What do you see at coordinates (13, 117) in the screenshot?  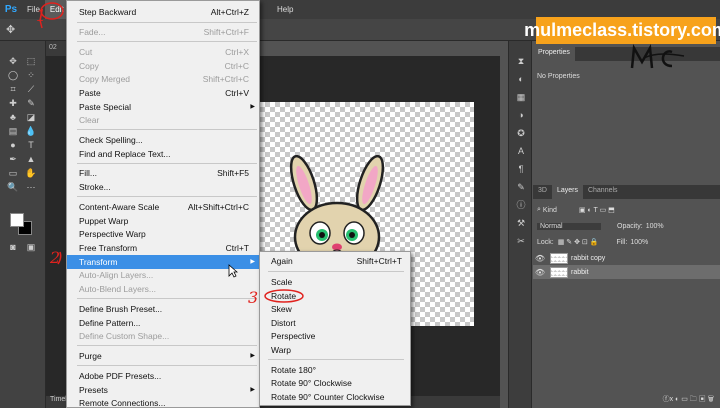 I see `stamp-icon: ♣` at bounding box center [13, 117].